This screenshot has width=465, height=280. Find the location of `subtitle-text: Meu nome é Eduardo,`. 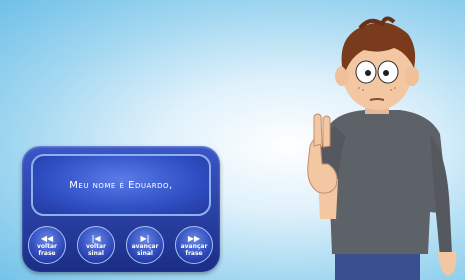

subtitle-text: Meu nome é Eduardo, is located at coordinates (121, 185).